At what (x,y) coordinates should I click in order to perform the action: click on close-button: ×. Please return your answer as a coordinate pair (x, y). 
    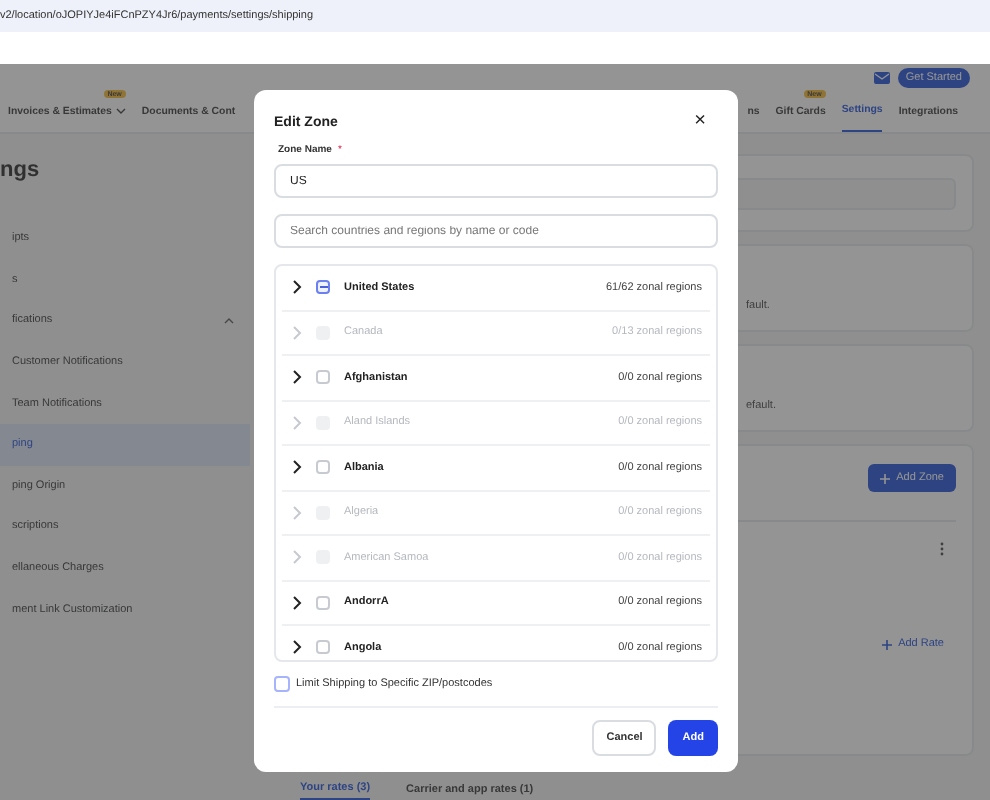
    Looking at the image, I should click on (700, 122).